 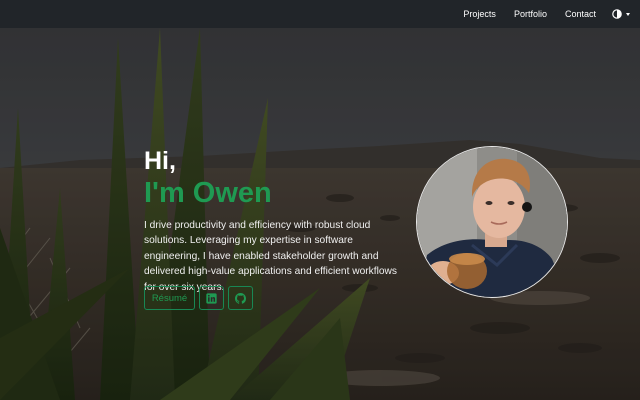 What do you see at coordinates (479, 14) in the screenshot?
I see `nav-link-projects: Projects` at bounding box center [479, 14].